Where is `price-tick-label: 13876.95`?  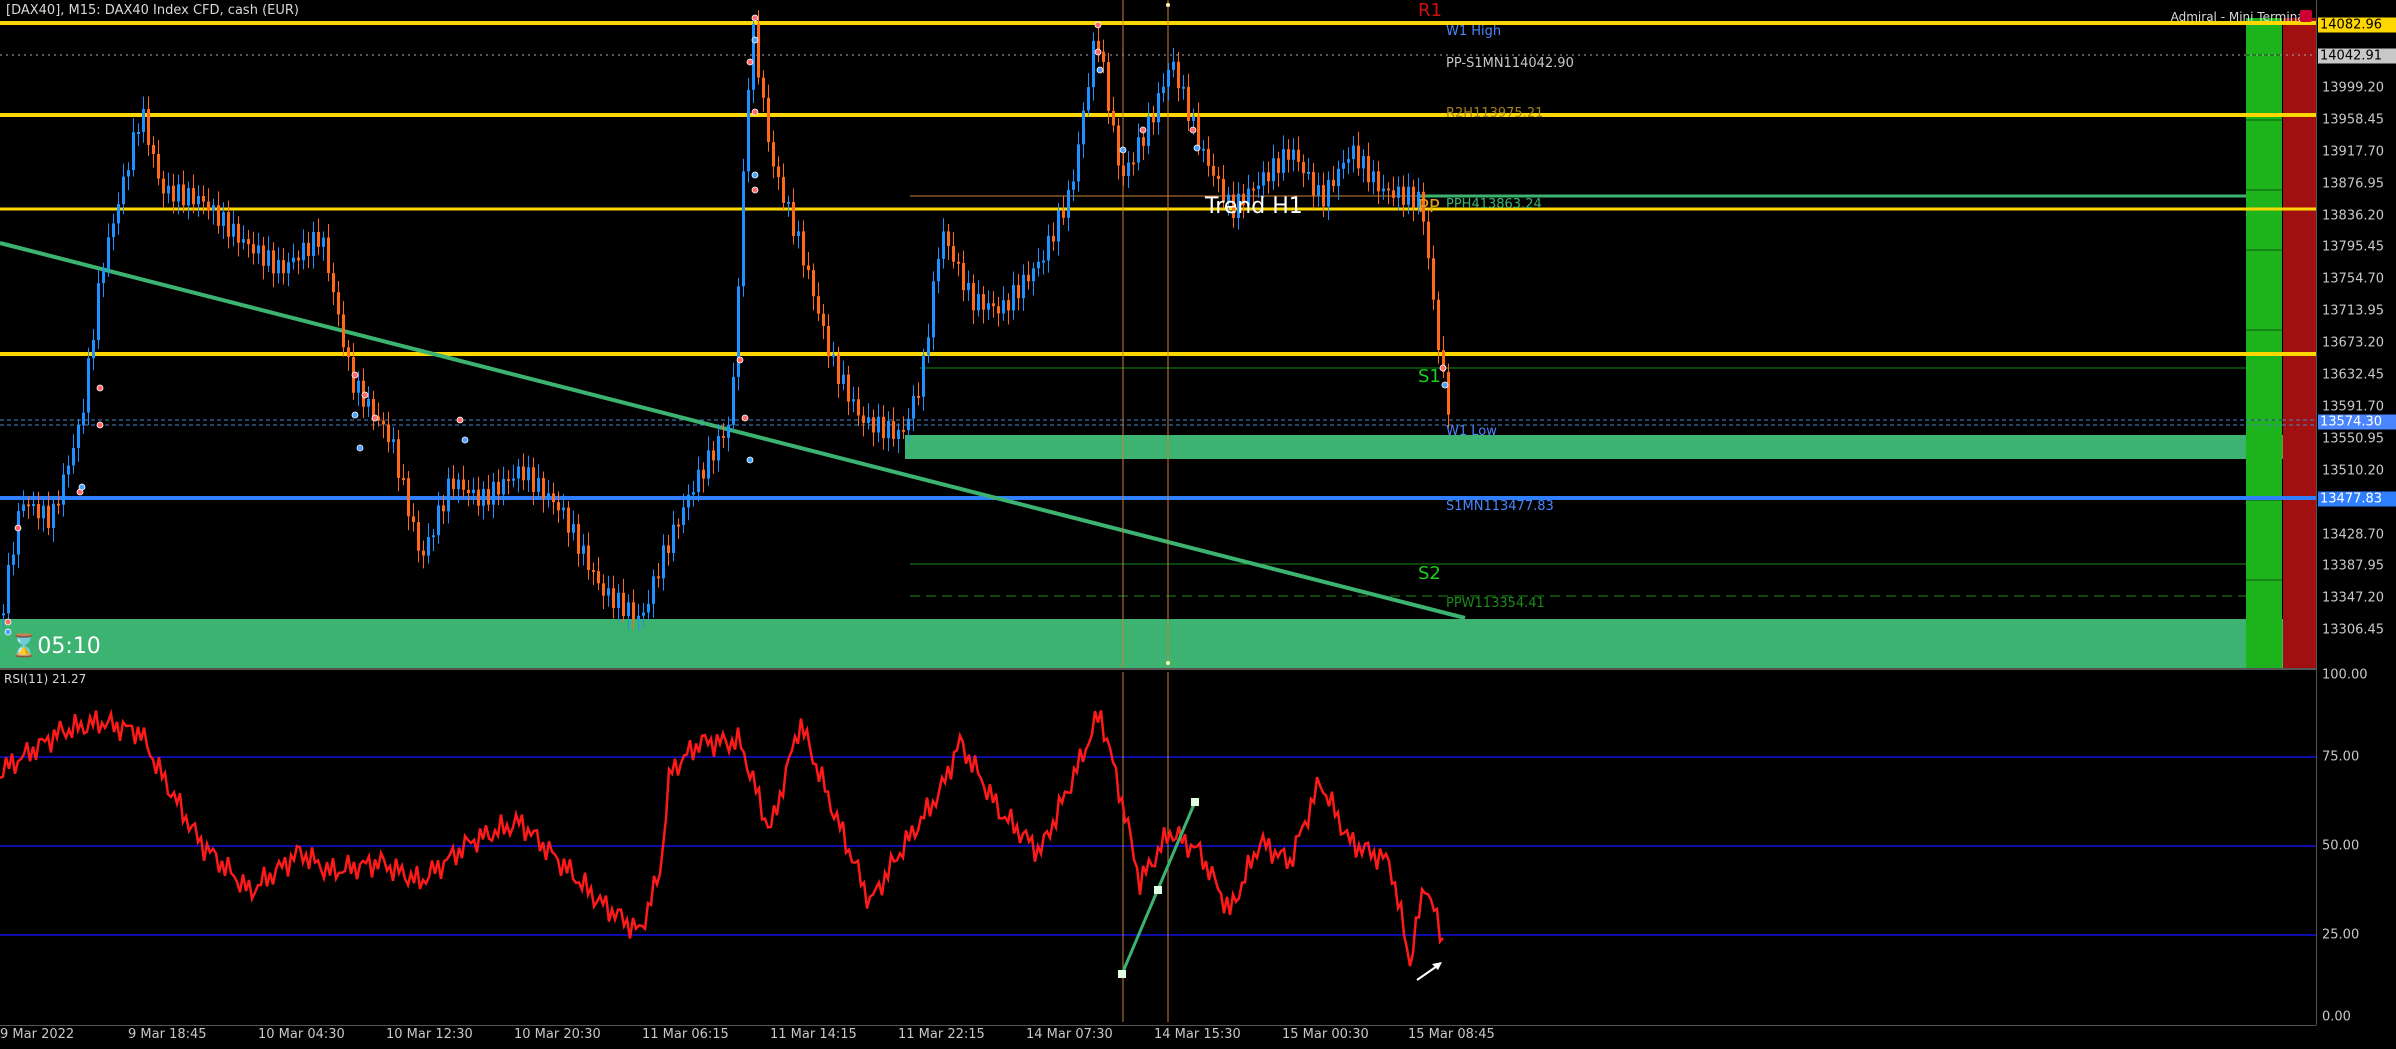 price-tick-label: 13876.95 is located at coordinates (2353, 184).